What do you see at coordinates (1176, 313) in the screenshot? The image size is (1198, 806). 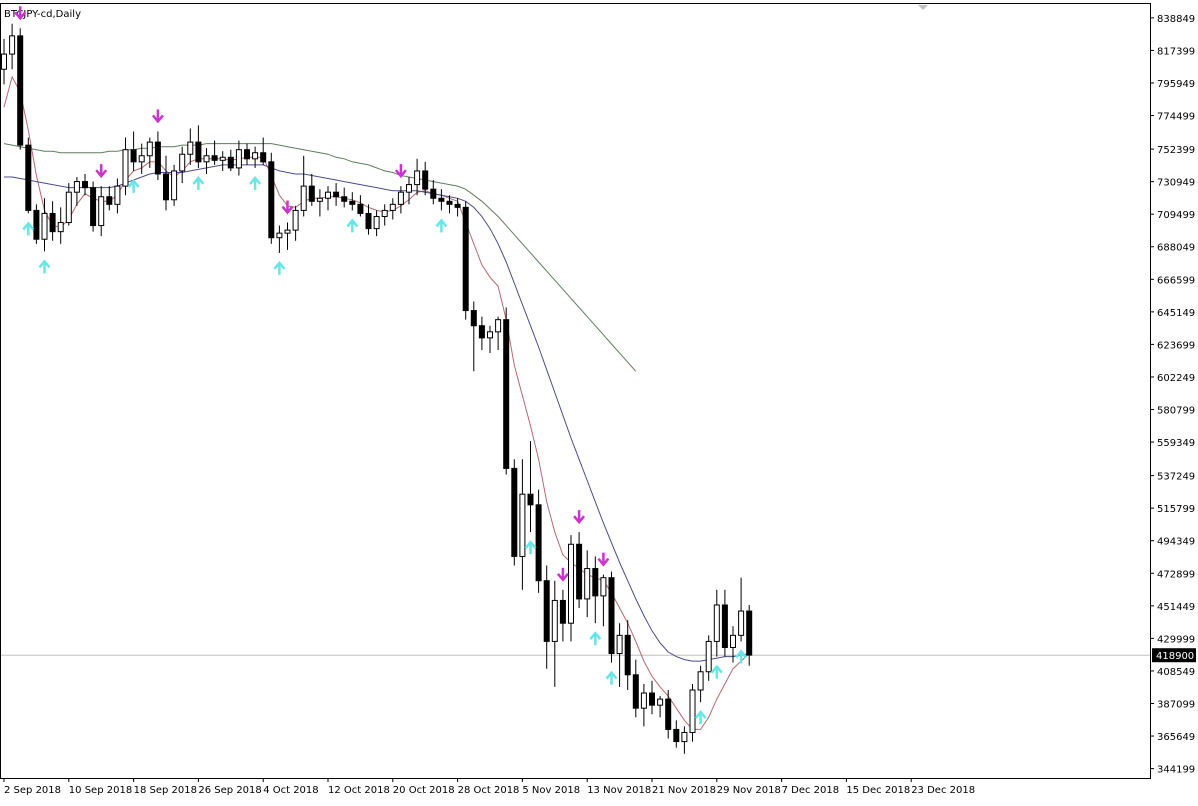 I see `y-tick-label: 645149` at bounding box center [1176, 313].